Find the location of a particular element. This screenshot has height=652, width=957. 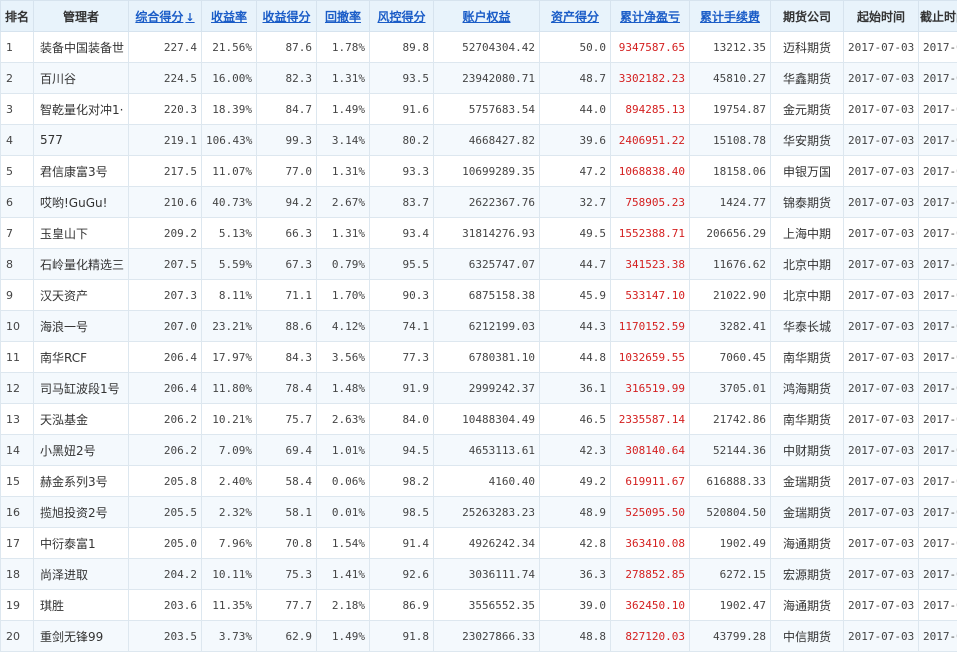

cell-futures-company: 宏源期货 is located at coordinates (807, 574).